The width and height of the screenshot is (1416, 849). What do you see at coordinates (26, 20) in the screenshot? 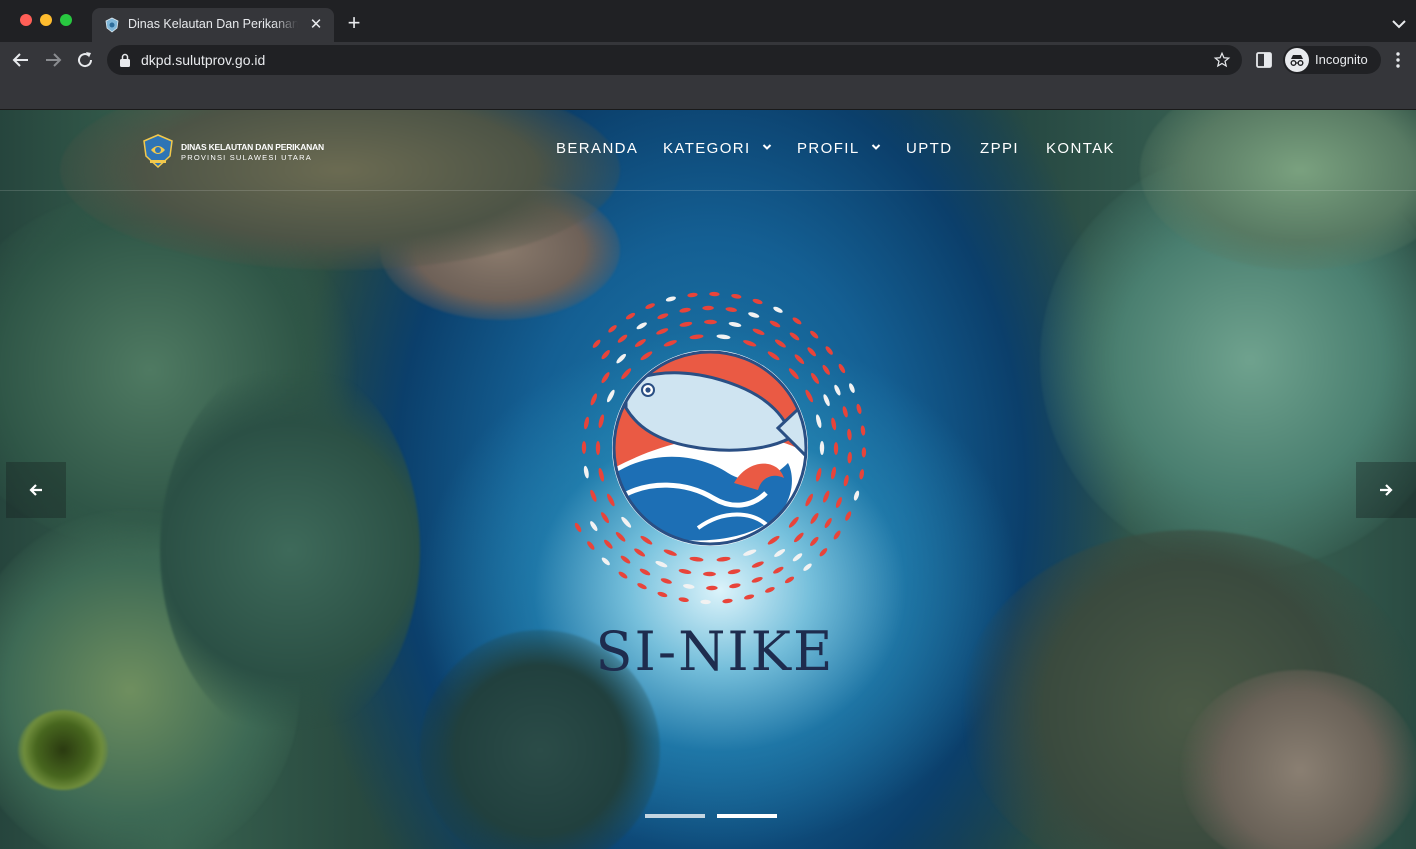
I see `close-window-button` at bounding box center [26, 20].